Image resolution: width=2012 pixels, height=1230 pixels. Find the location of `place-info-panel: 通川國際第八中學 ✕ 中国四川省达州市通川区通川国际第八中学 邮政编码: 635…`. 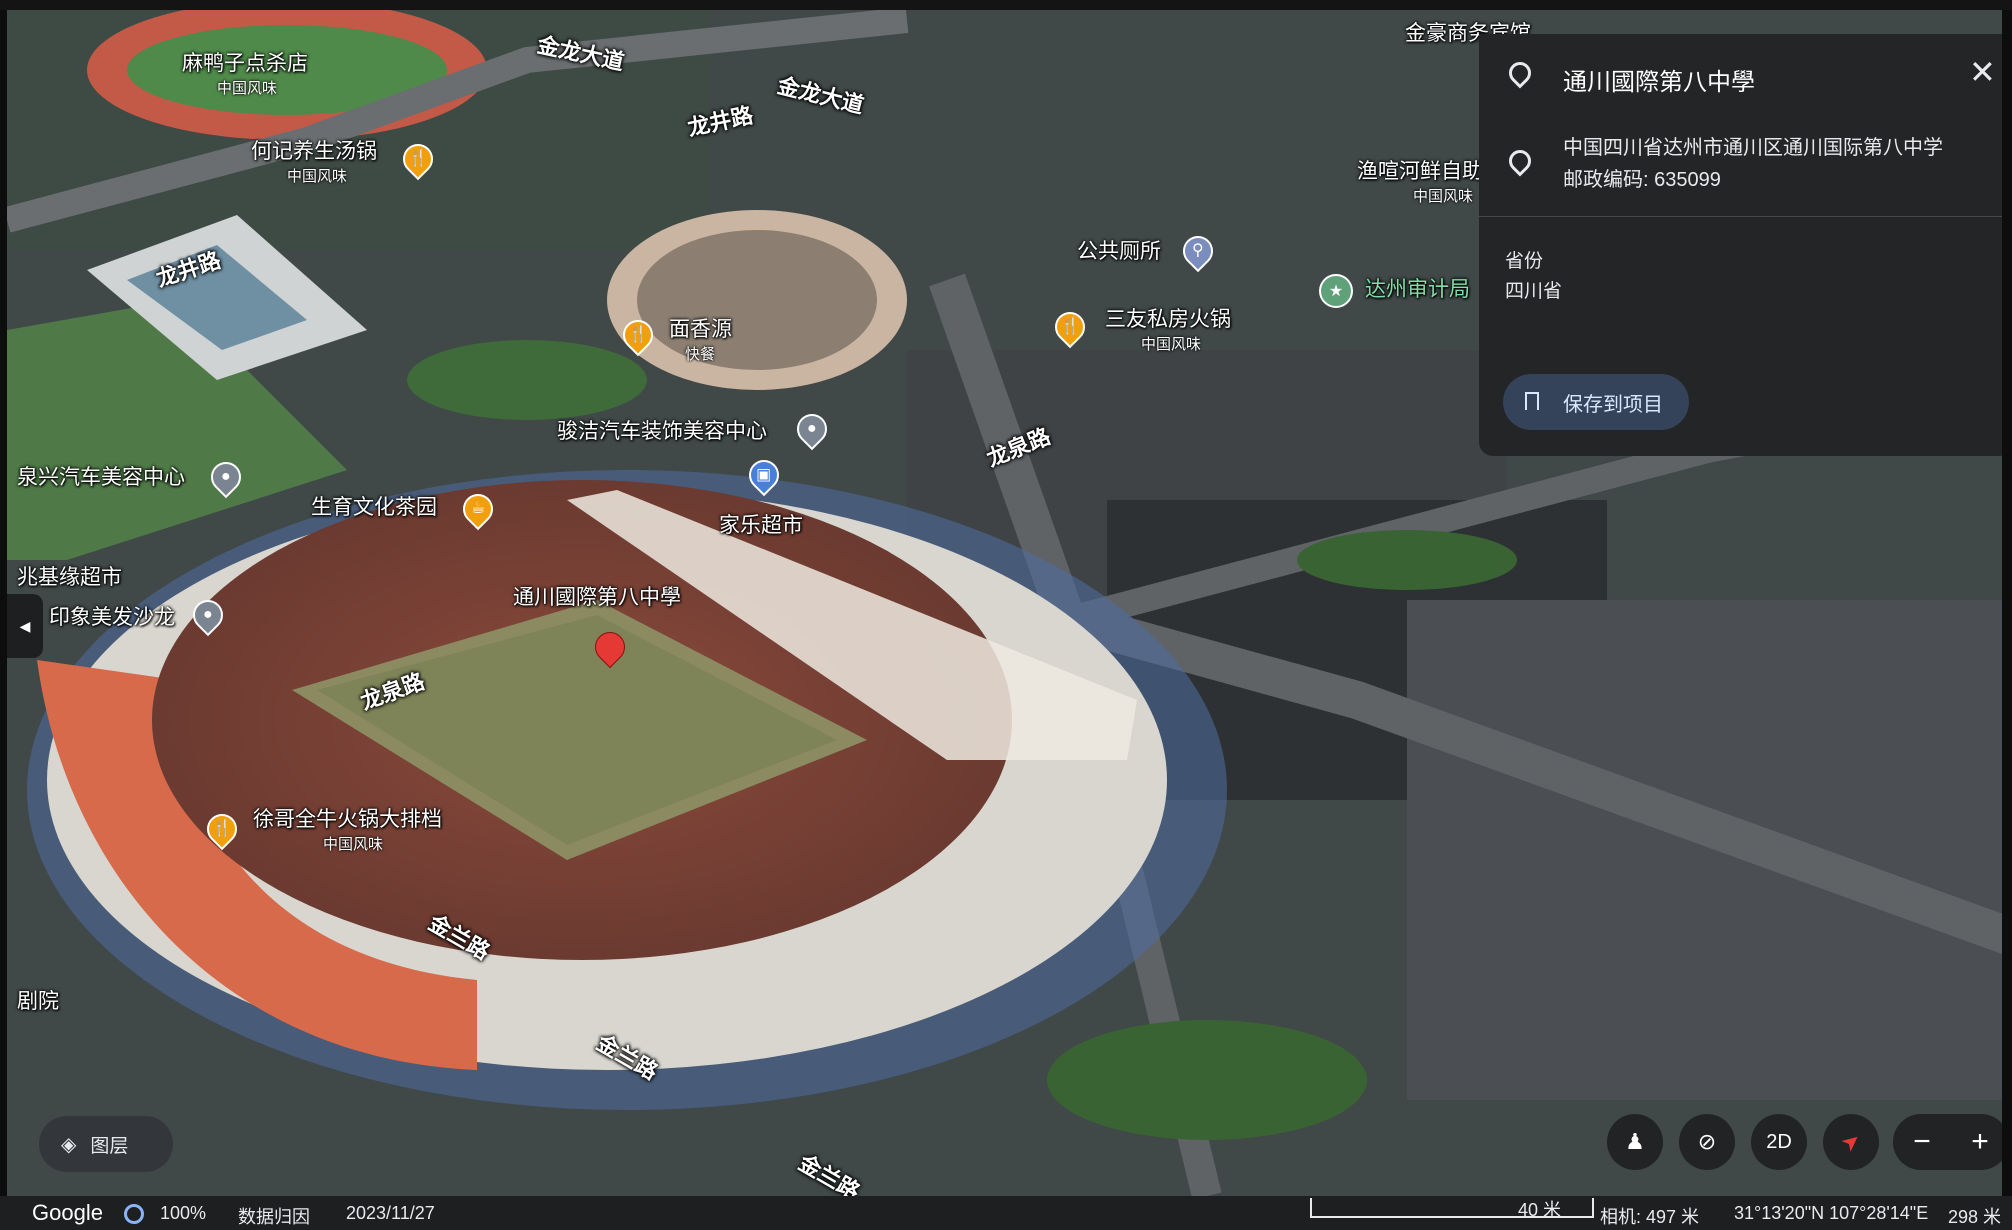

place-info-panel: 通川國際第八中學 ✕ 中国四川省达州市通川区通川国际第八中学 邮政编码: 635… is located at coordinates (1740, 245).